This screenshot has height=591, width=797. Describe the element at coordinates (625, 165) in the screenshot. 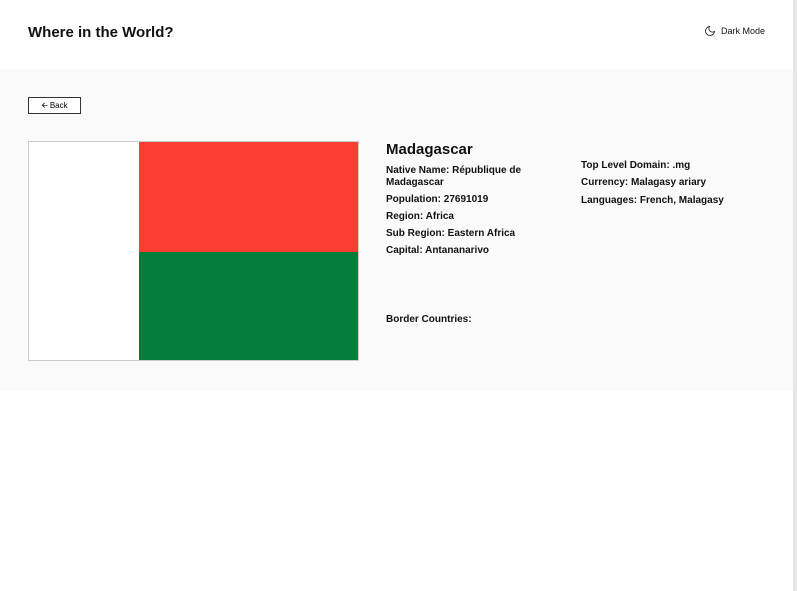

I see `tld-label: Top Level Domain:` at that location.